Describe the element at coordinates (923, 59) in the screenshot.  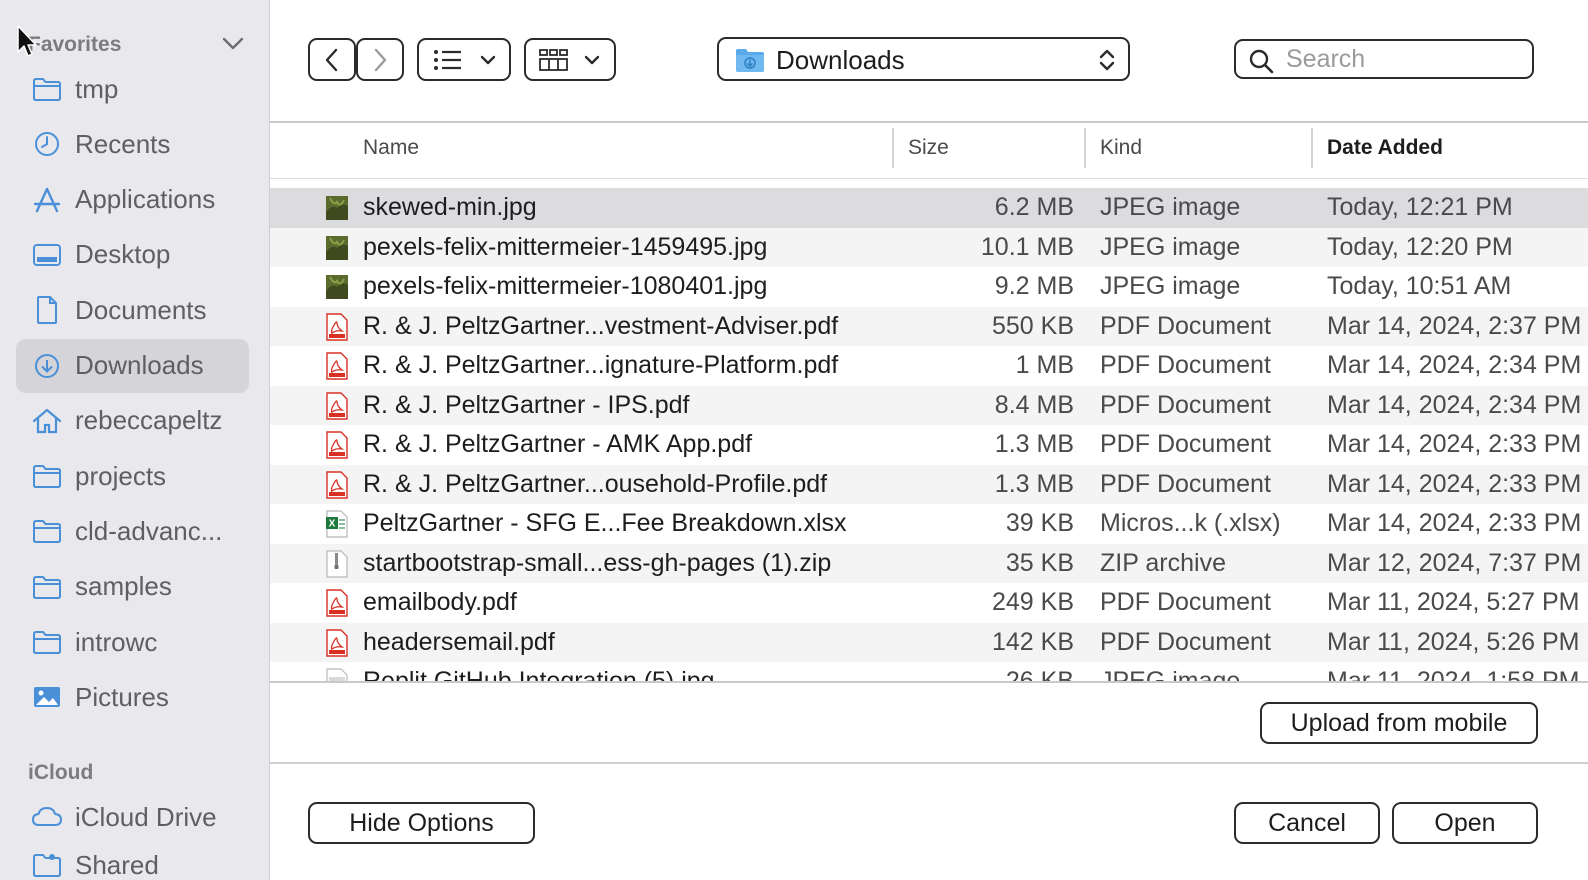
I see `location-popup: Downloads` at that location.